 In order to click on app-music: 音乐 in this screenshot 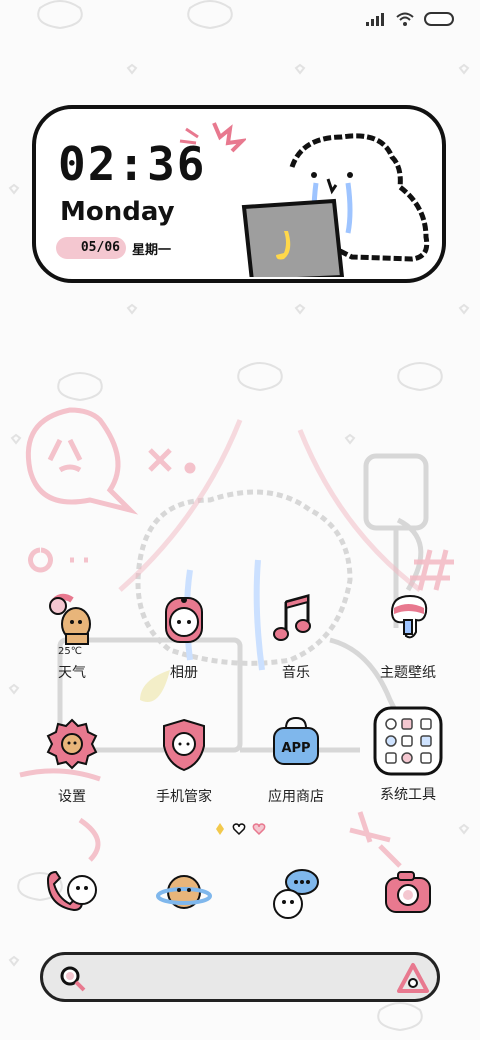, I will do `click(296, 637)`.